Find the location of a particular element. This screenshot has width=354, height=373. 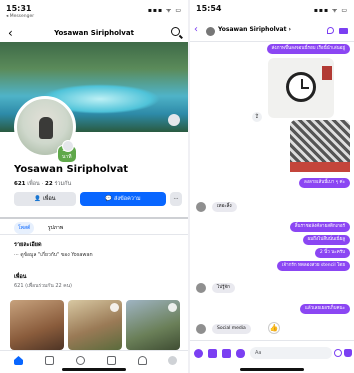

chat-header: ‹ Yosawan Siripholvat › is located at coordinates (272, 32).